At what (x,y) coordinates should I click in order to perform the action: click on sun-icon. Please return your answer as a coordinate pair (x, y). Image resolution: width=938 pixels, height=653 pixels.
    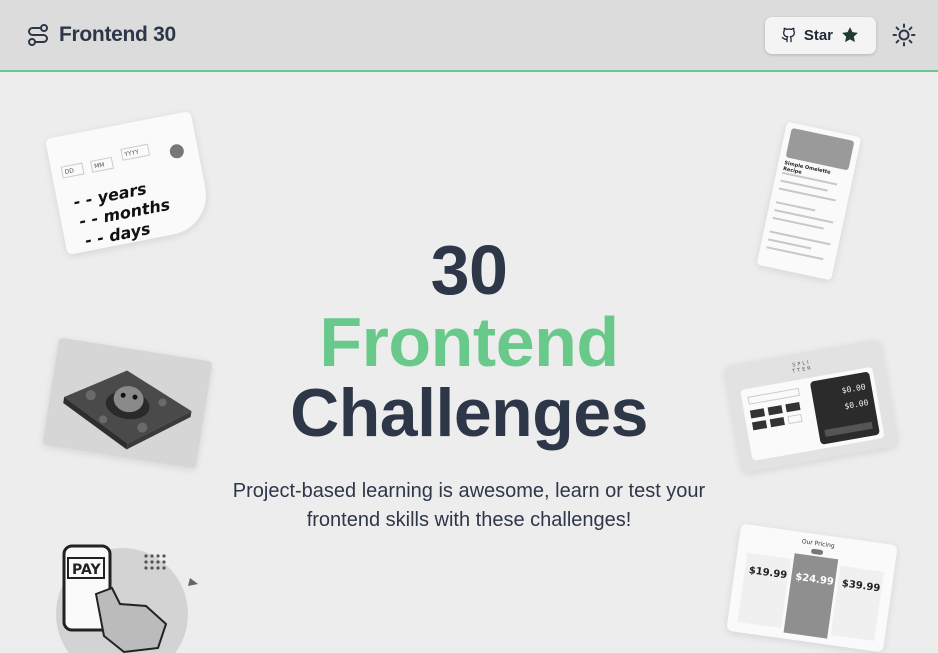
    Looking at the image, I should click on (904, 35).